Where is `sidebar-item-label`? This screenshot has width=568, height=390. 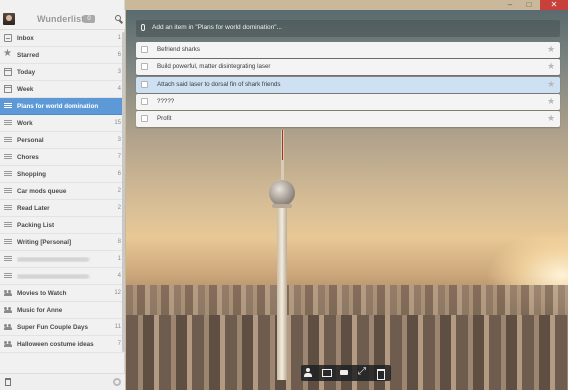 sidebar-item-label is located at coordinates (62, 259).